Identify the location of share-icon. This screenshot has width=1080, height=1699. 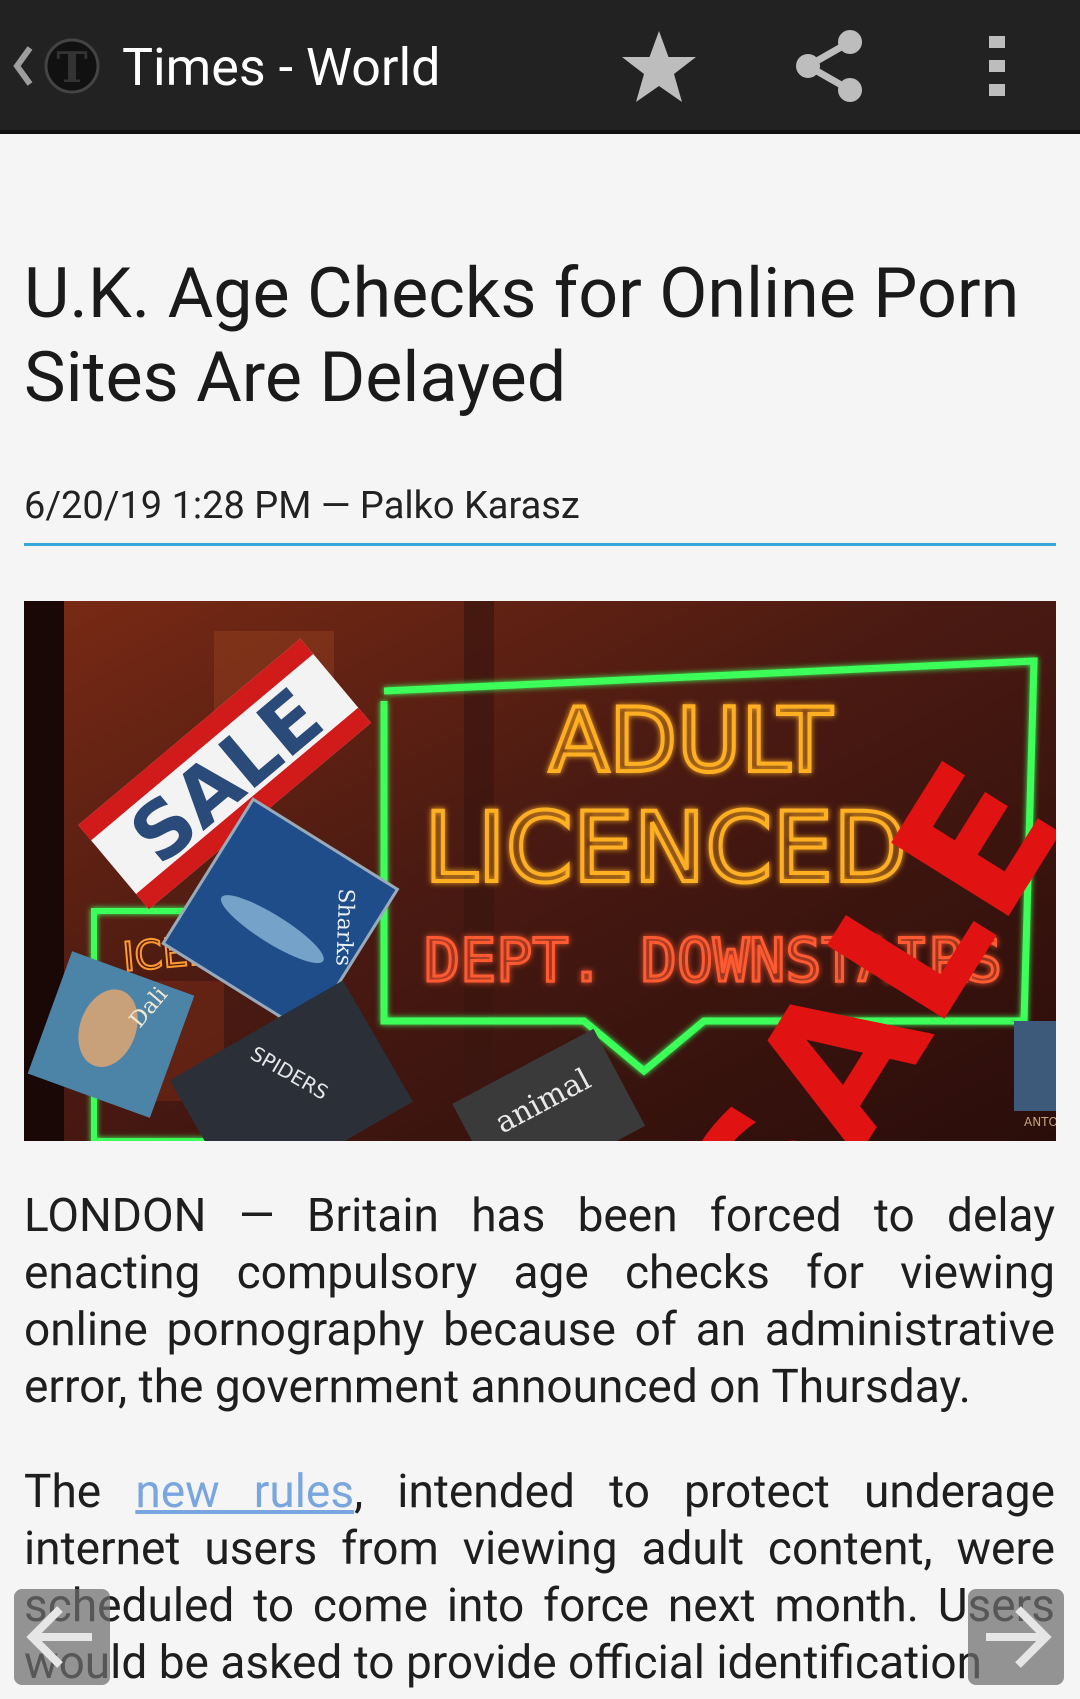
(829, 66).